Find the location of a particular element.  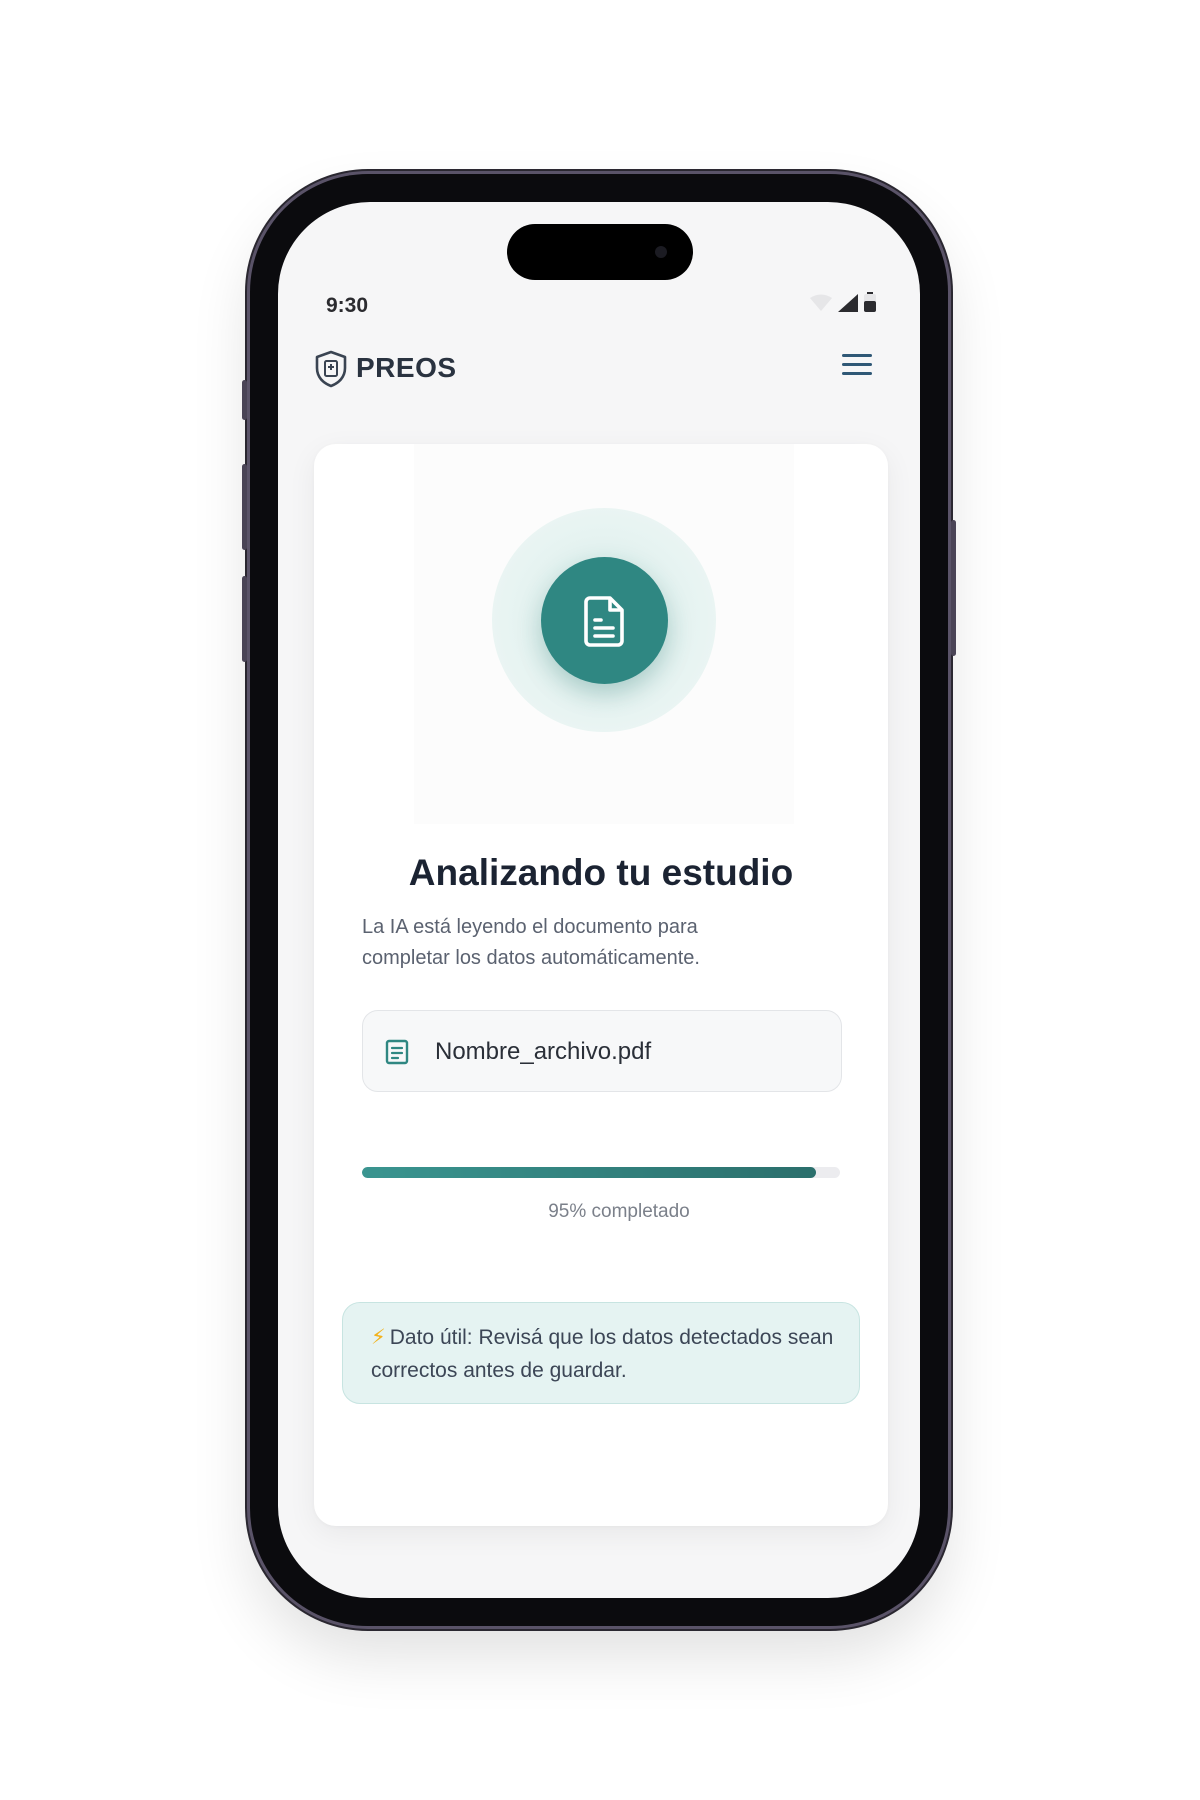

document-icon-badge is located at coordinates (604, 620).